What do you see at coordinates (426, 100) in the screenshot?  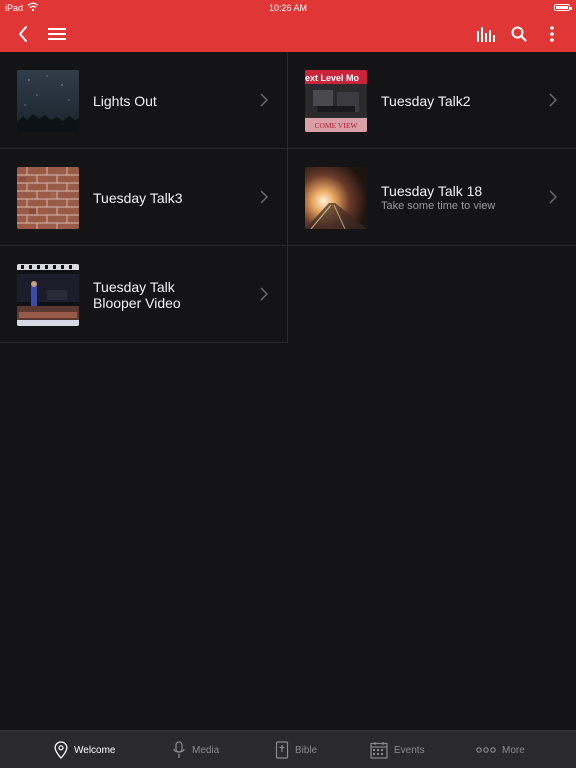 I see `item-title: Tuesday Talk2` at bounding box center [426, 100].